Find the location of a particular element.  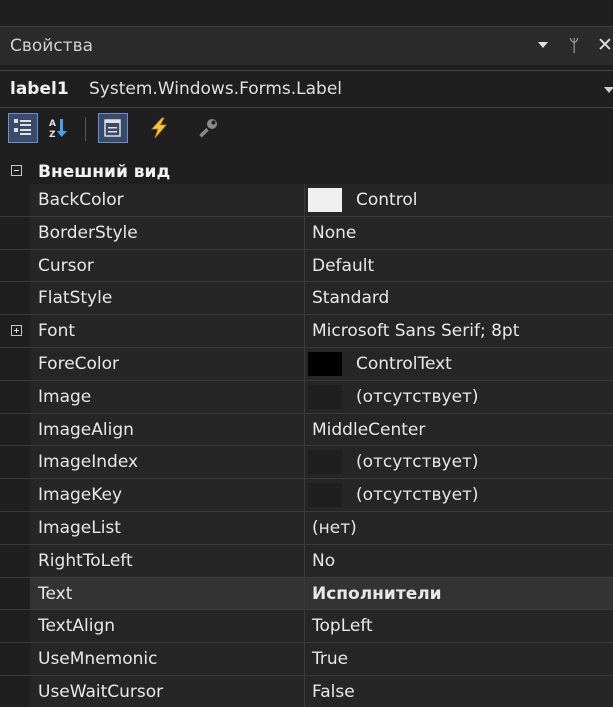

property-row: ForeColor ControlText is located at coordinates (306, 364).